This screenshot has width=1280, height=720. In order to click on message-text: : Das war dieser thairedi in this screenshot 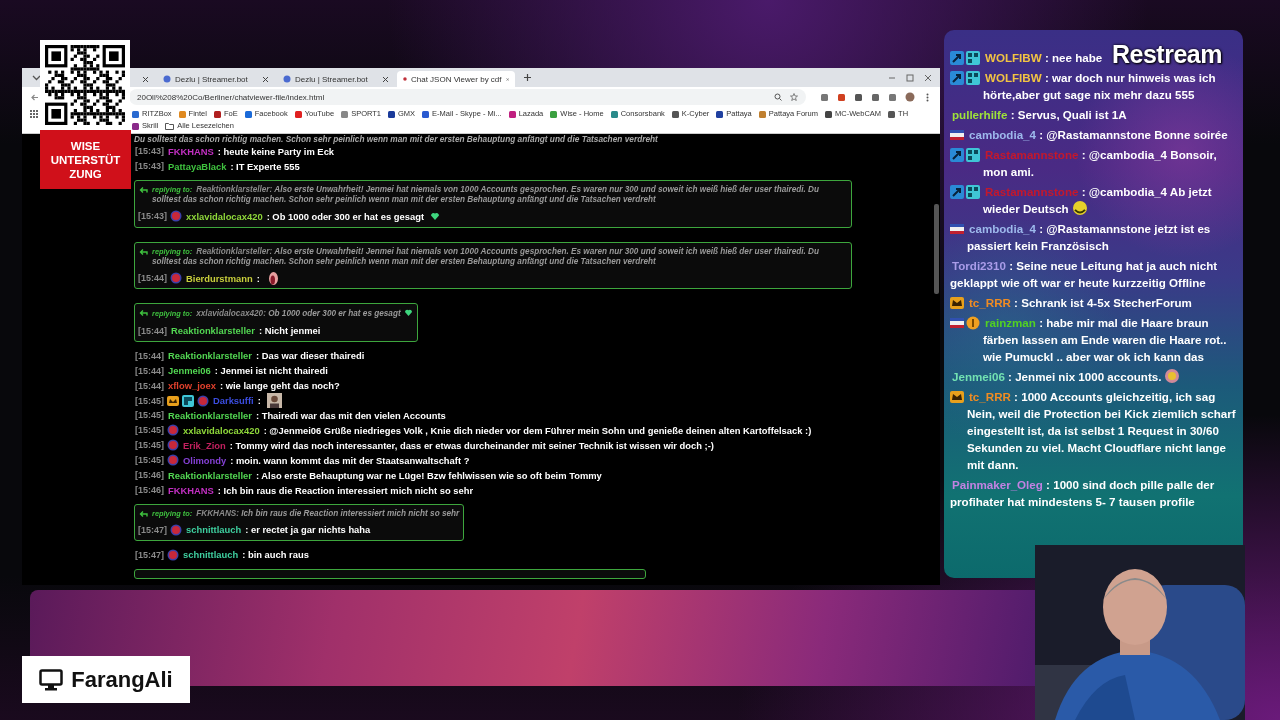, I will do `click(310, 356)`.